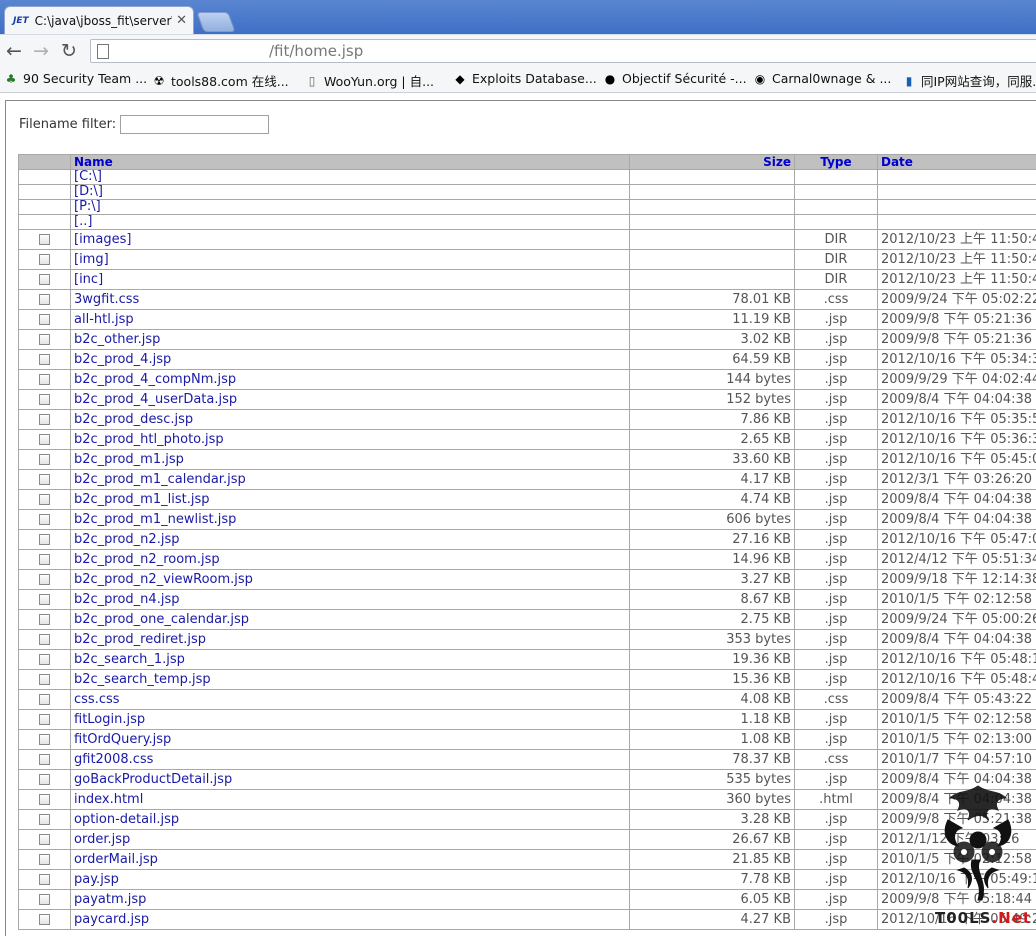 This screenshot has width=1036, height=936. I want to click on file-link: b2c_prod_htl_photo.jsp, so click(149, 439).